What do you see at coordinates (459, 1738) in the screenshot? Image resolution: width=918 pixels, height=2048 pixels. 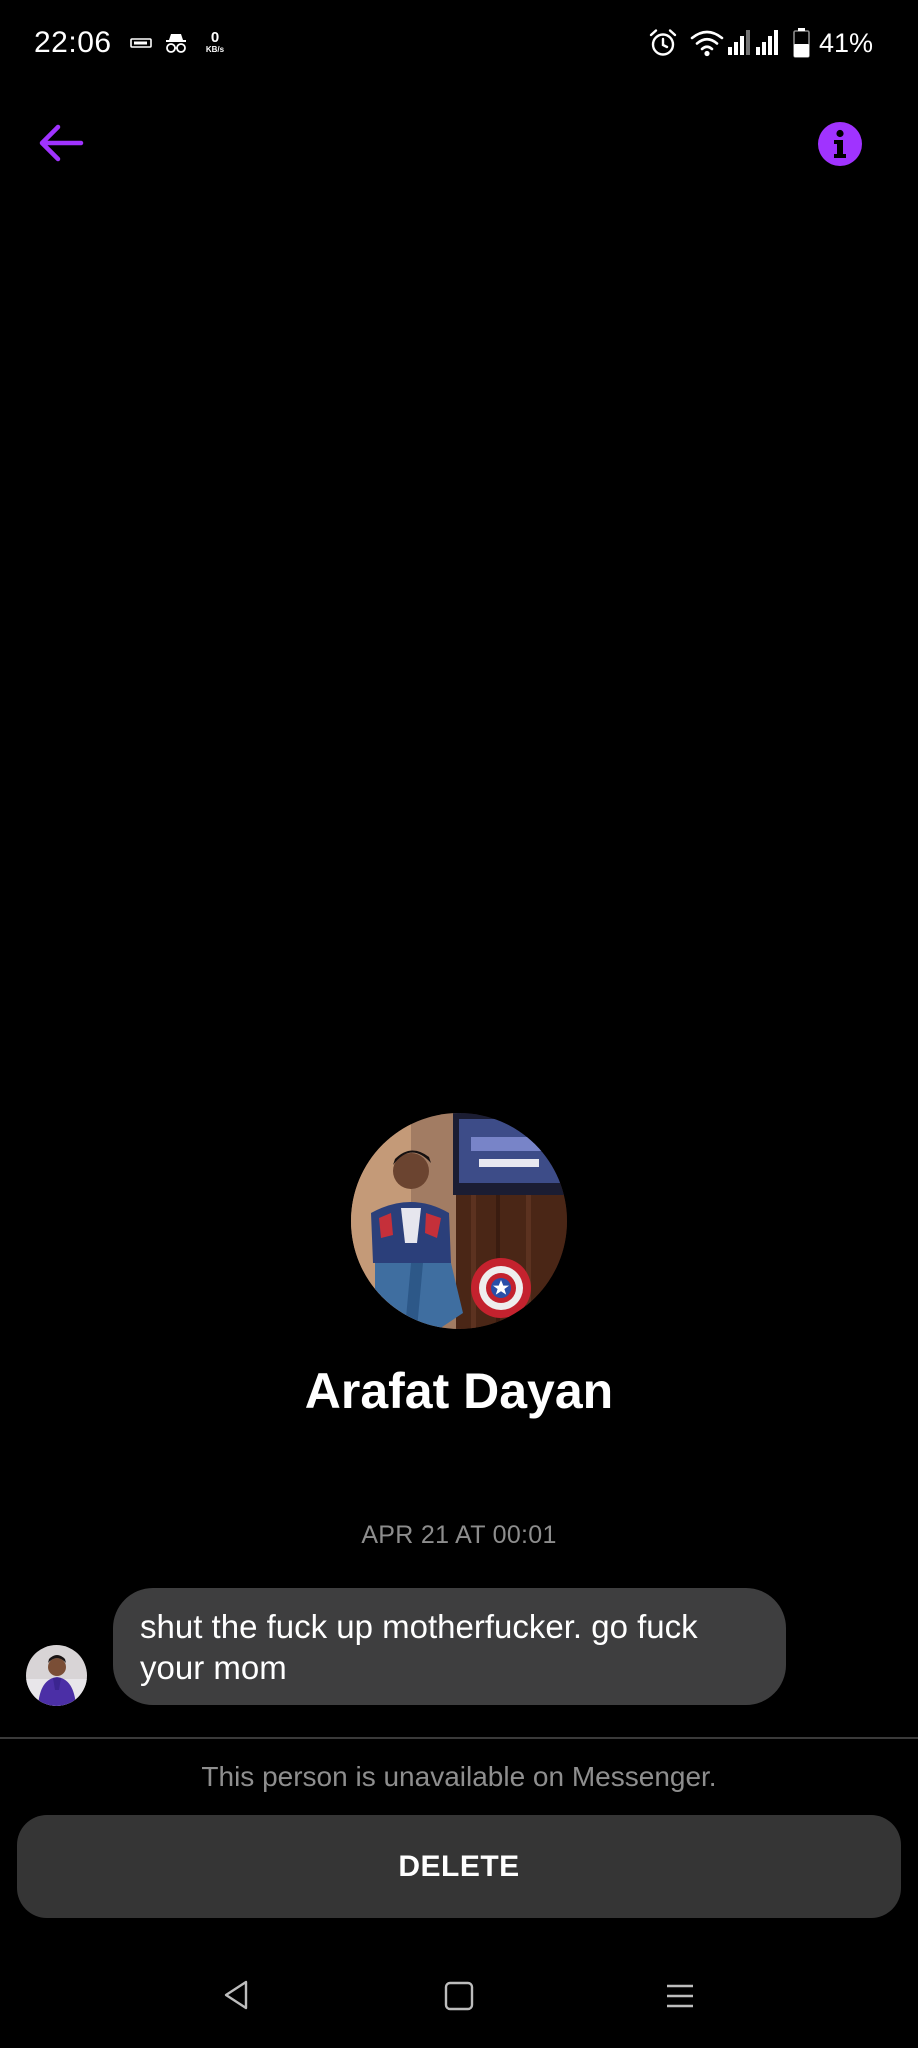 I see `divider` at bounding box center [459, 1738].